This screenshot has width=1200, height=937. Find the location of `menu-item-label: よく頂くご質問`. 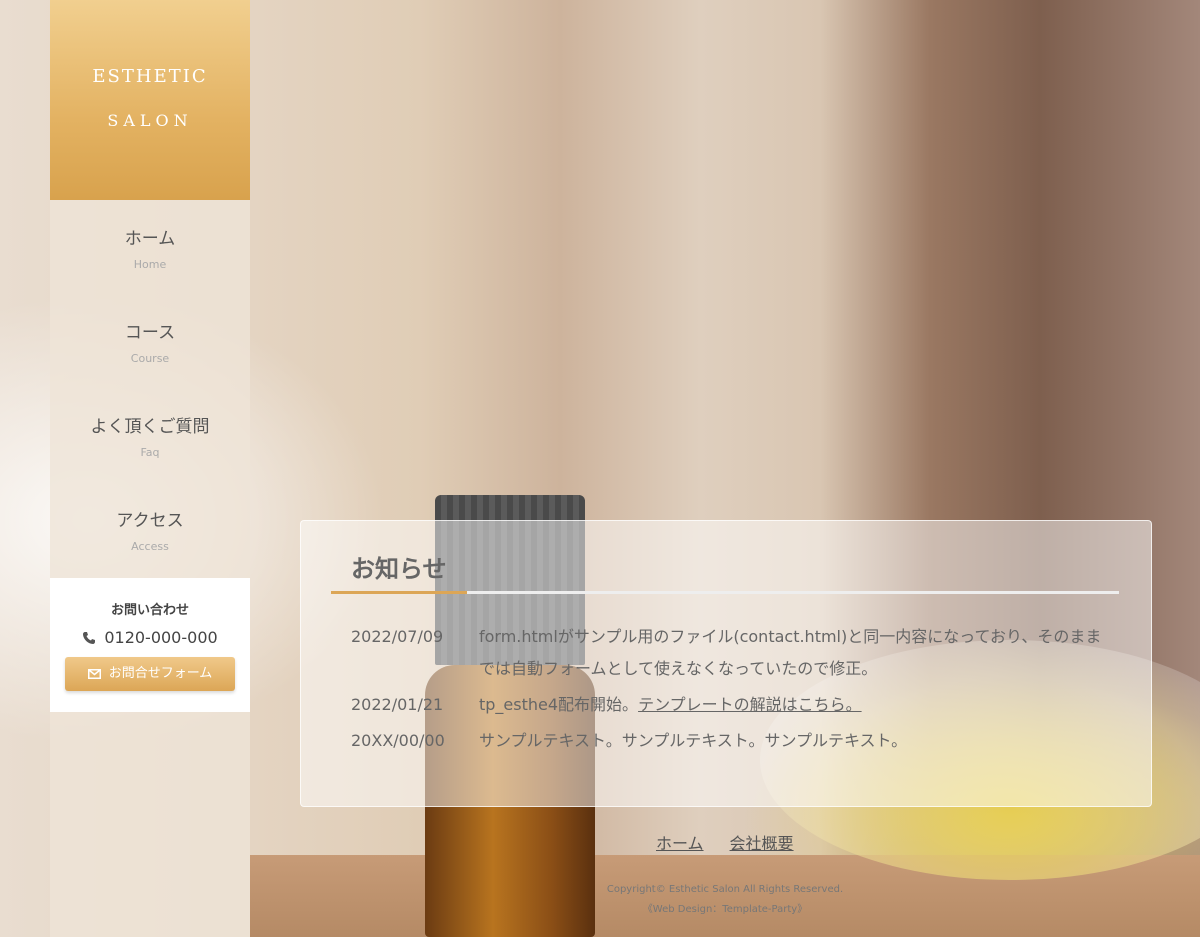

menu-item-label: よく頂くご質問 is located at coordinates (150, 427).